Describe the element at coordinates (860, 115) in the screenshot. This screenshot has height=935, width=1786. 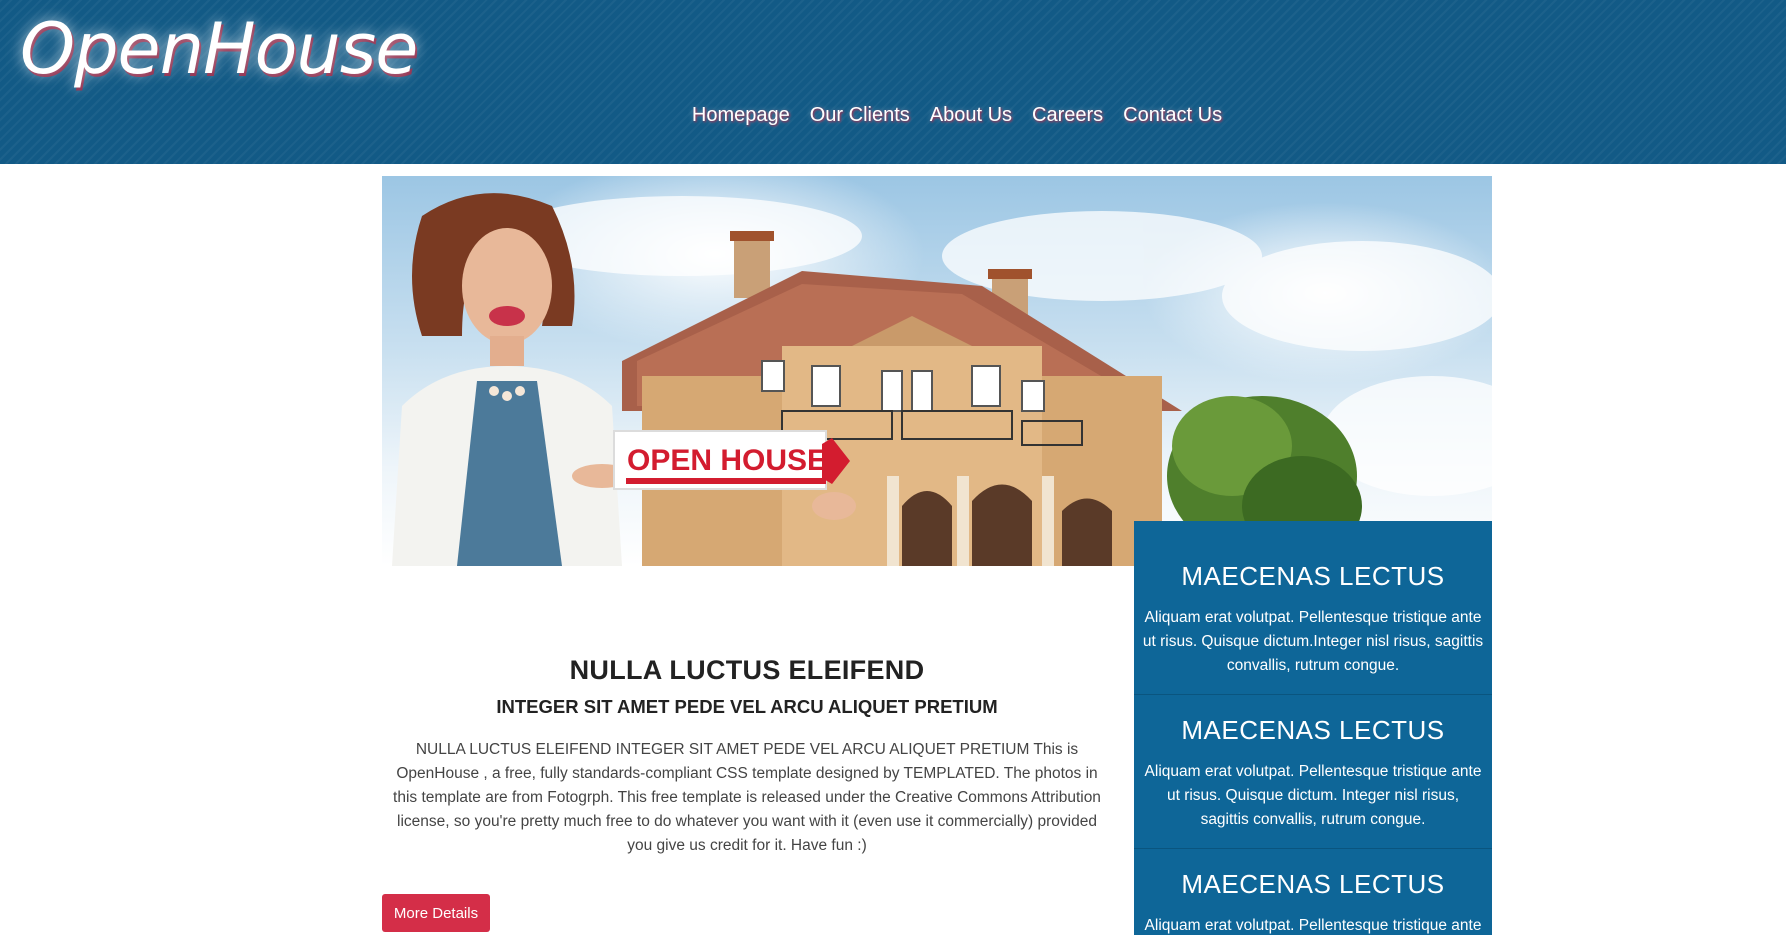
I see `nav-link-our-clients: Our Clients` at that location.